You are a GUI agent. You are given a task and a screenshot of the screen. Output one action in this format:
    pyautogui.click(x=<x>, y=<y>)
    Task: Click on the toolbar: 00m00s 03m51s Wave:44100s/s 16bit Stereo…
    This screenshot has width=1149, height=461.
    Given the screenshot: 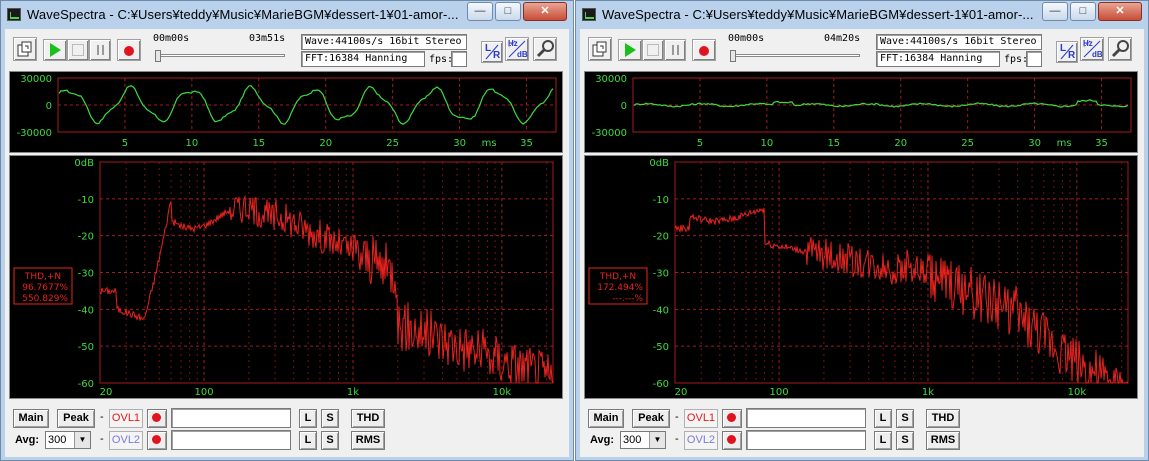 What is the action you would take?
    pyautogui.click(x=287, y=49)
    